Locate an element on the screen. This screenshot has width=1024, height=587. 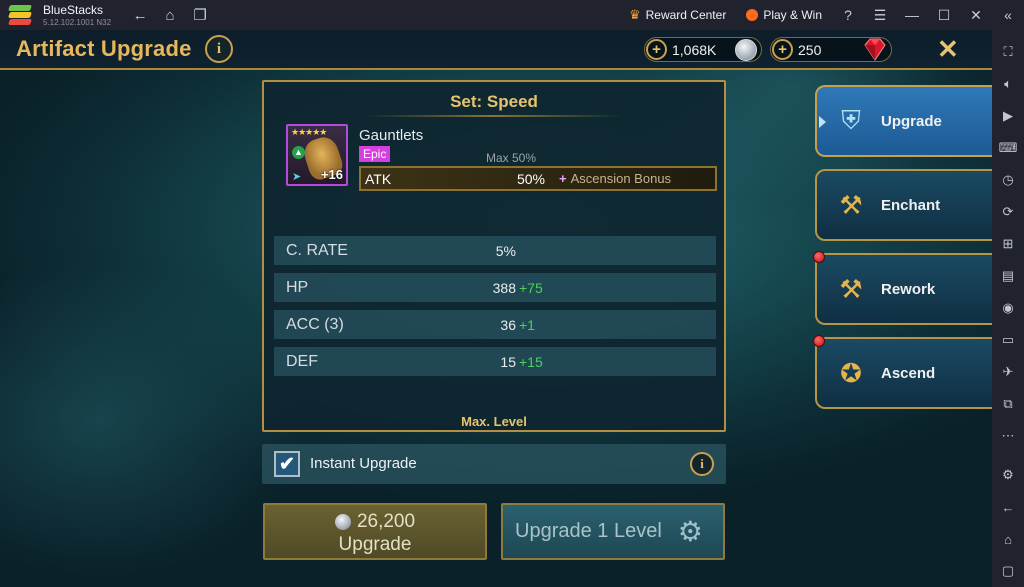
main-stat-row: ATK 50% + Ascension Bonus is located at coordinates (538, 178).